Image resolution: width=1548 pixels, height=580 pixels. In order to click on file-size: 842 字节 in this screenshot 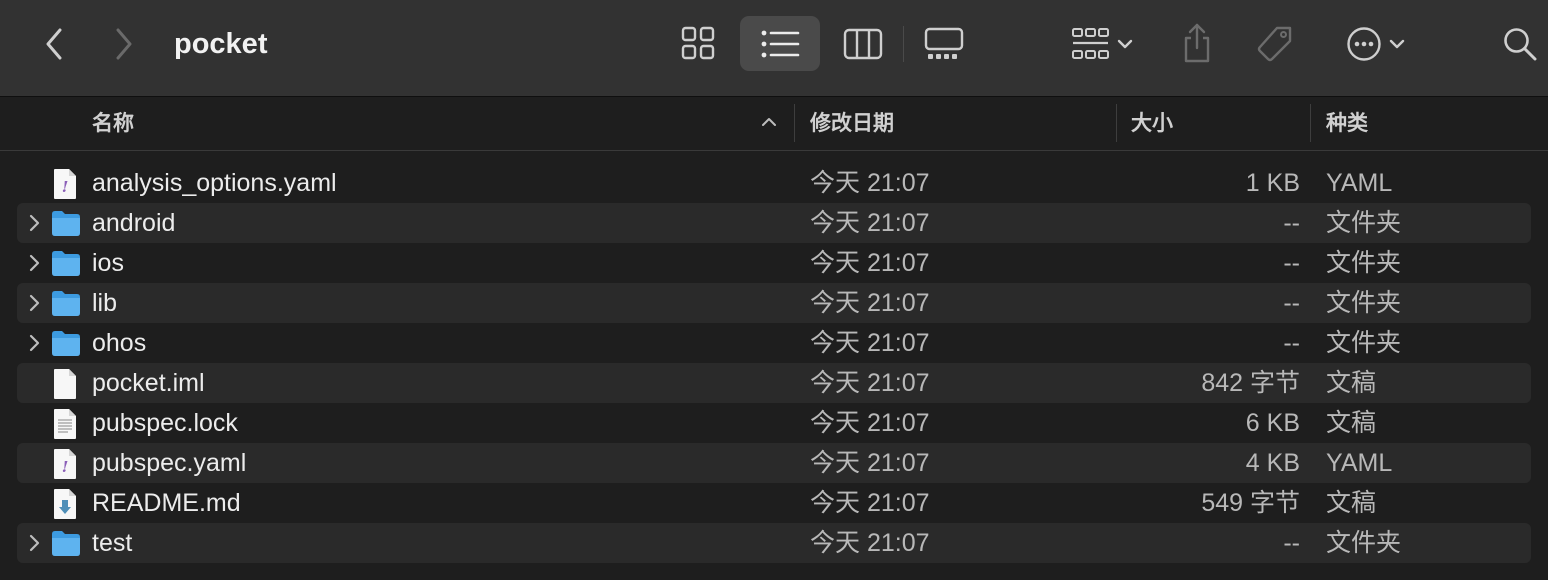, I will do `click(1250, 383)`.